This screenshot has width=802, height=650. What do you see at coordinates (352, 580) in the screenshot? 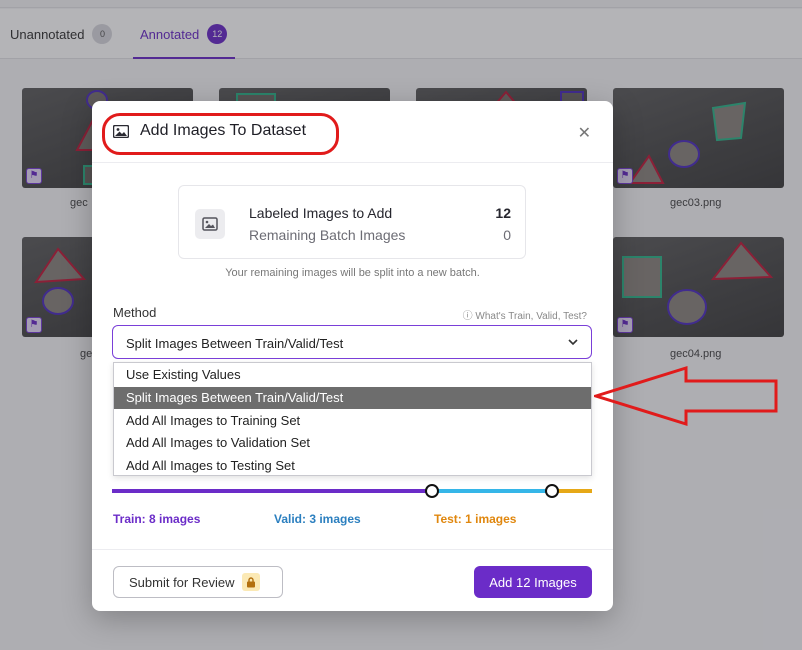
I see `dialog-footer: Submit for Review Add 12 Images` at bounding box center [352, 580].